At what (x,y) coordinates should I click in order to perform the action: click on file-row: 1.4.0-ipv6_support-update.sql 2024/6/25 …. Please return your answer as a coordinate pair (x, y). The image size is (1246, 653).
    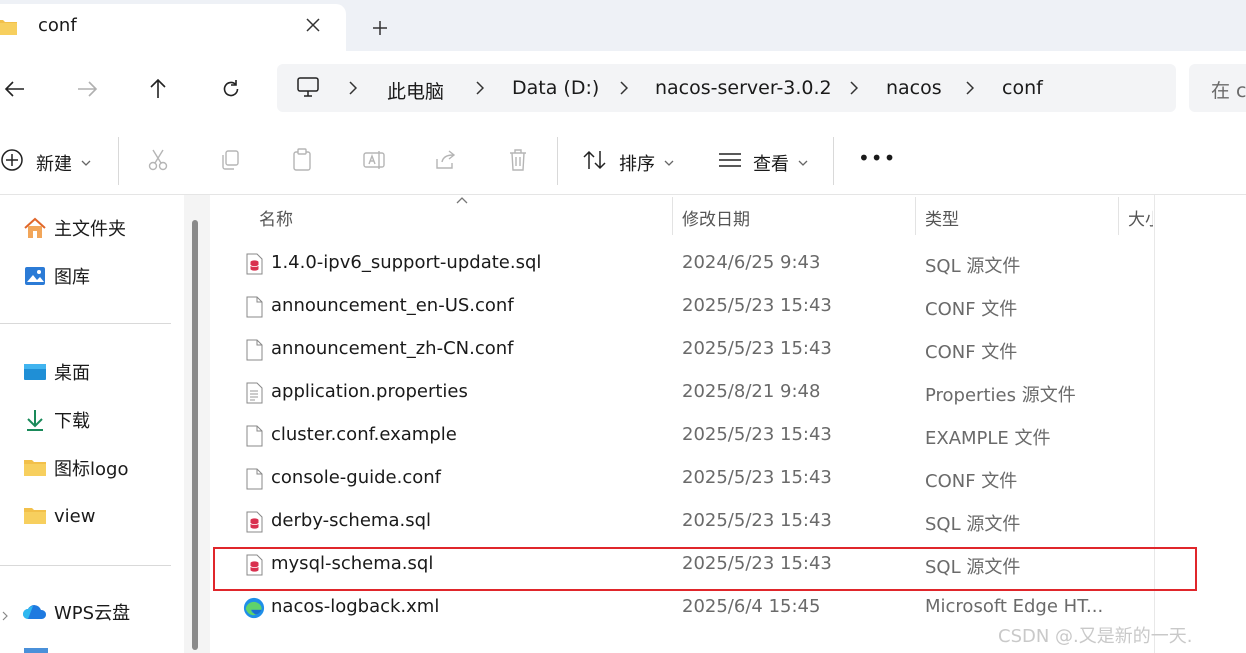
    Looking at the image, I should click on (682, 263).